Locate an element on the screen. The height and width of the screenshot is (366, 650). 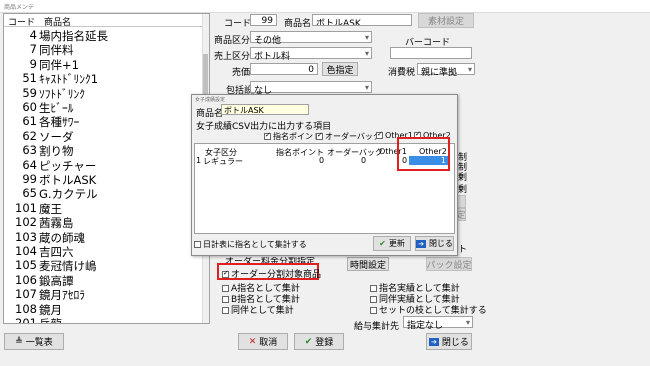
list-item: 61 各種ｻﾜｰ is located at coordinates (104, 121).